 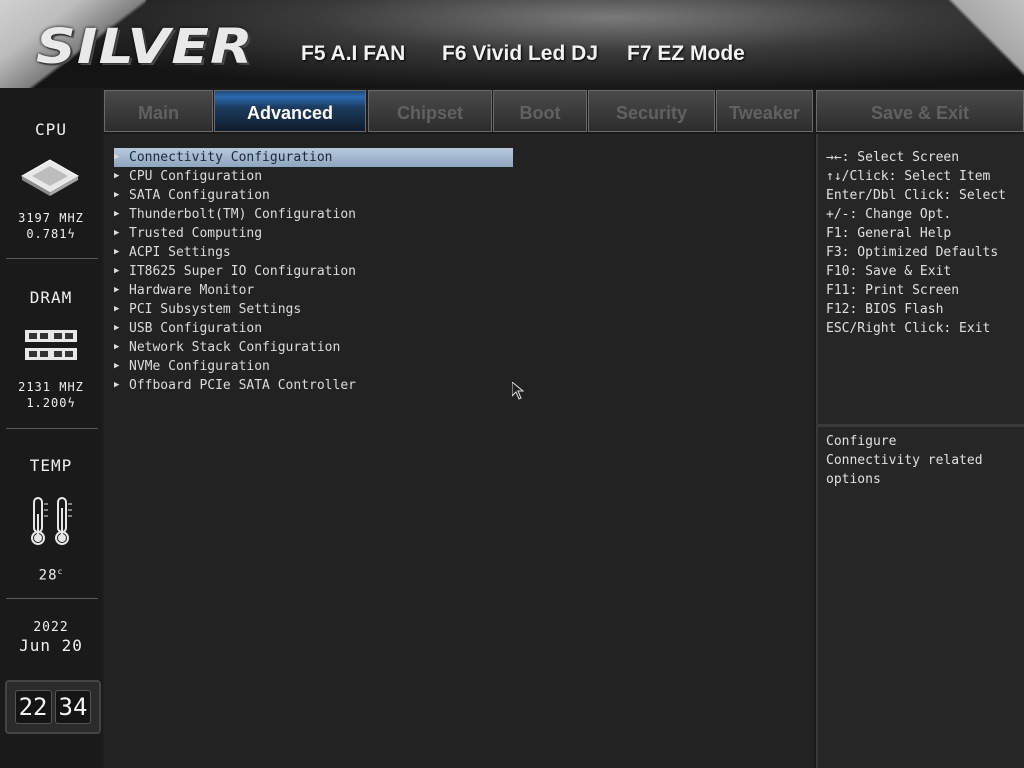 What do you see at coordinates (51, 387) in the screenshot?
I see `dram-frequency: 2131 MHZ` at bounding box center [51, 387].